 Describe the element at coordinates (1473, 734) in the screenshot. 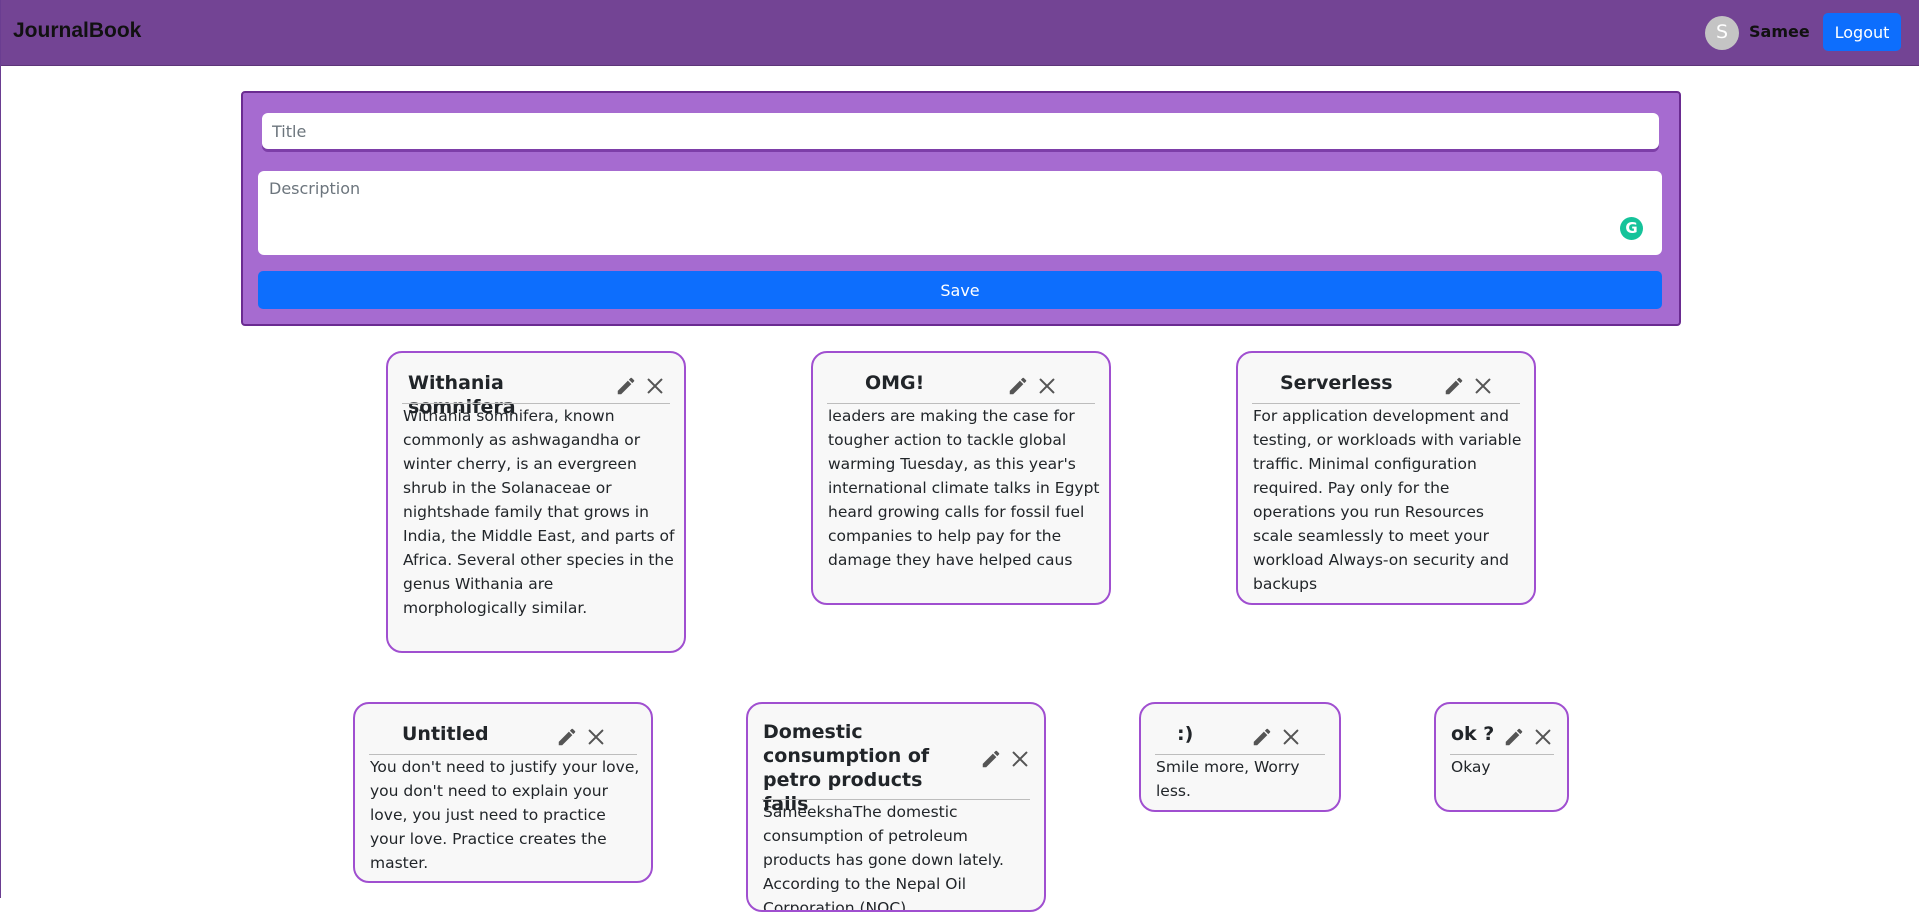

I see `note-title: ok ?` at that location.